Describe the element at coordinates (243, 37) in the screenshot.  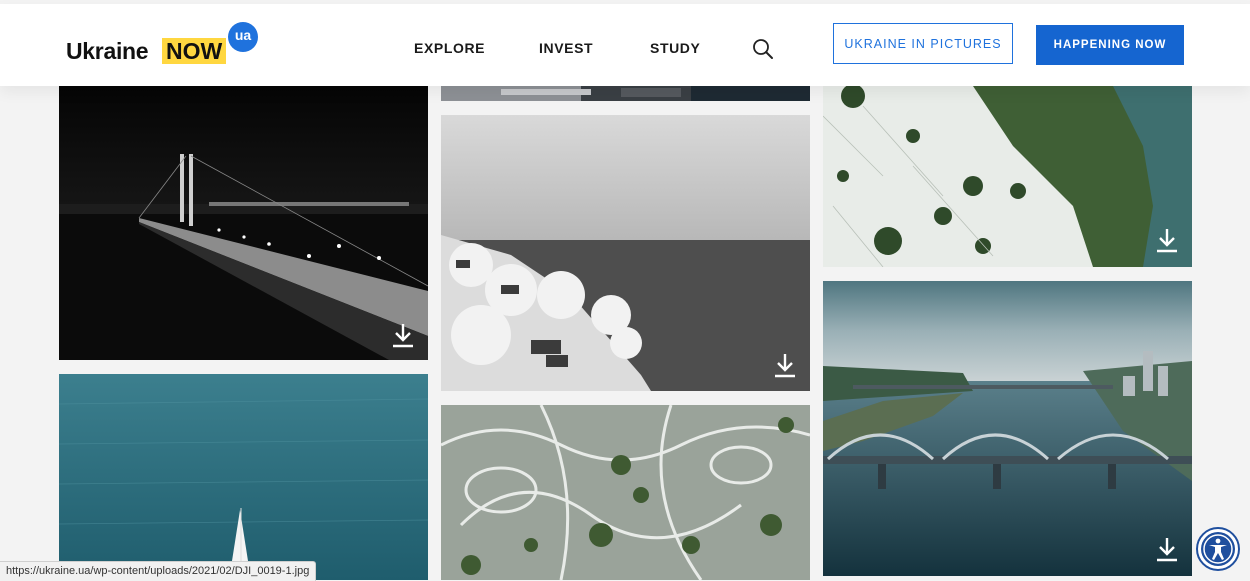
I see `logo-ua-badge: ua` at that location.